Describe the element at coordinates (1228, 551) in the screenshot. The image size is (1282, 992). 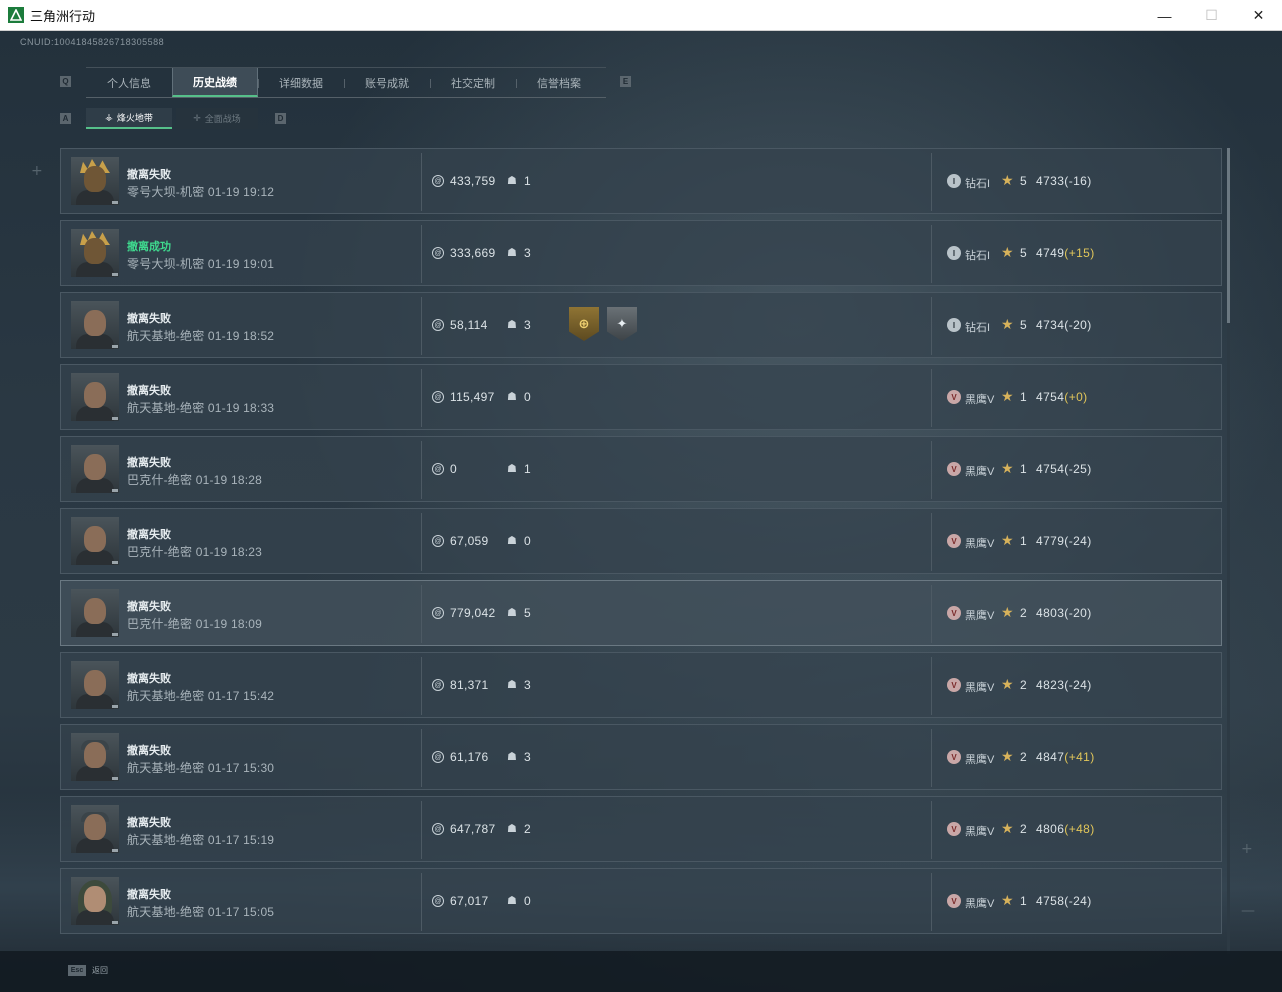
I see `match-list-scrollbar` at that location.